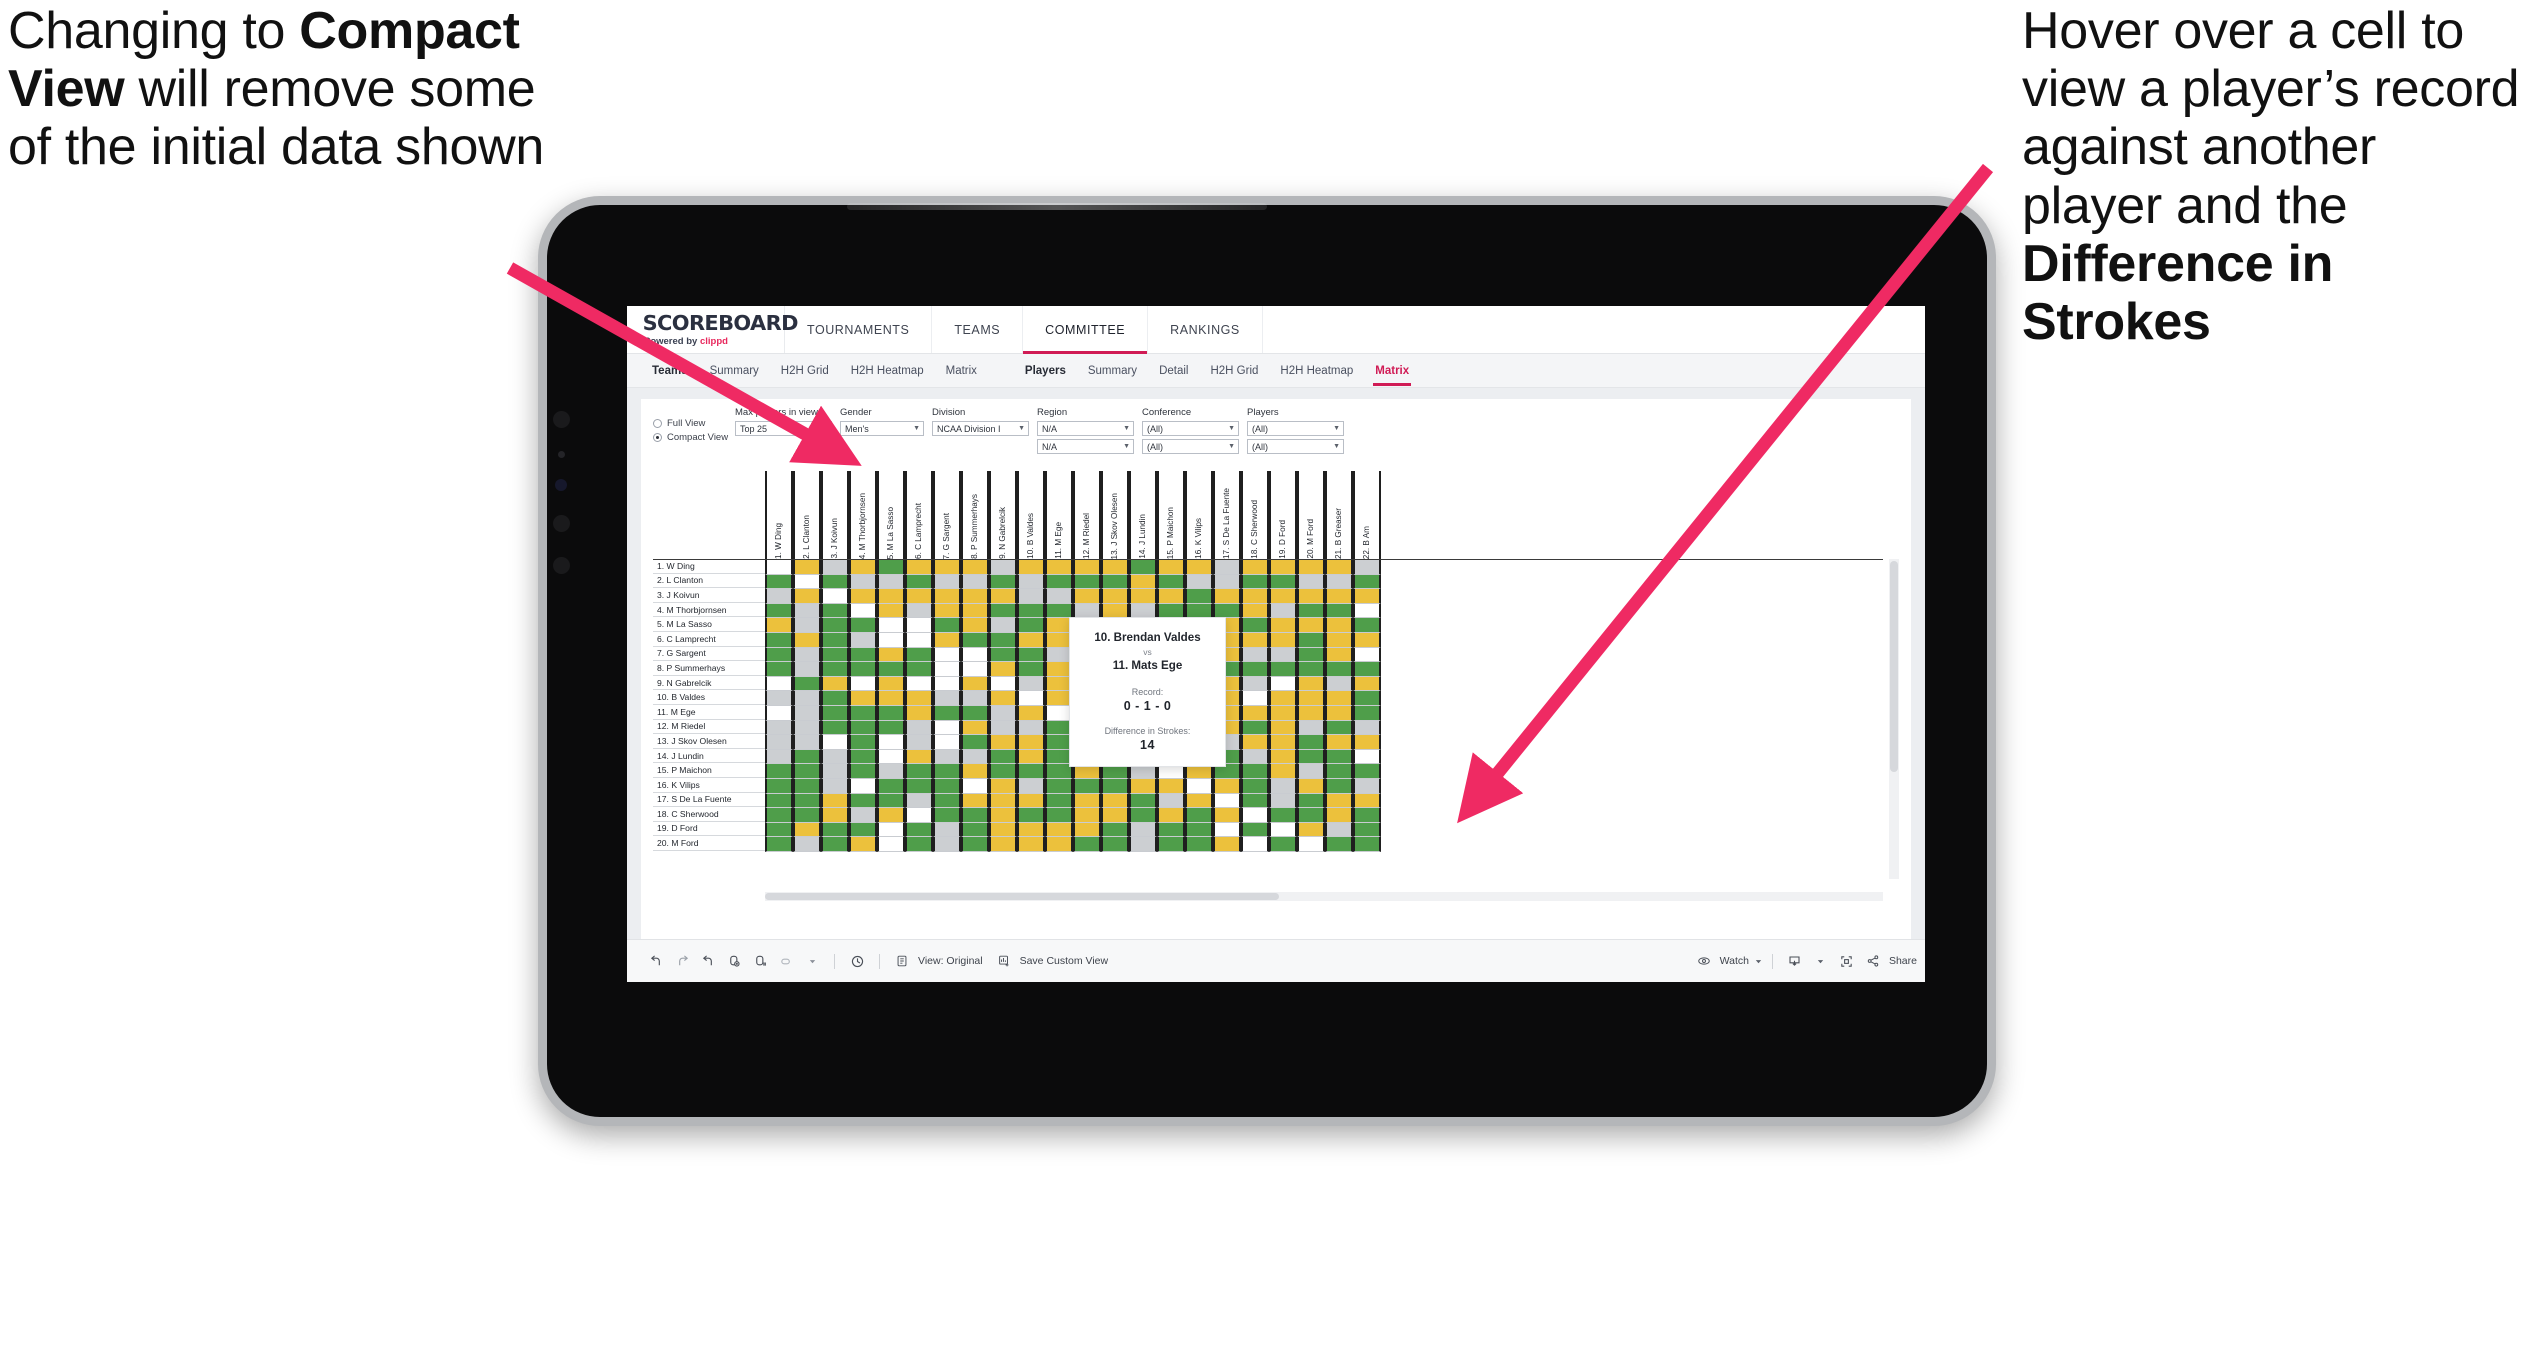 The image size is (2521, 1356). I want to click on matrix-col-header: 5. M La Sasso, so click(891, 515).